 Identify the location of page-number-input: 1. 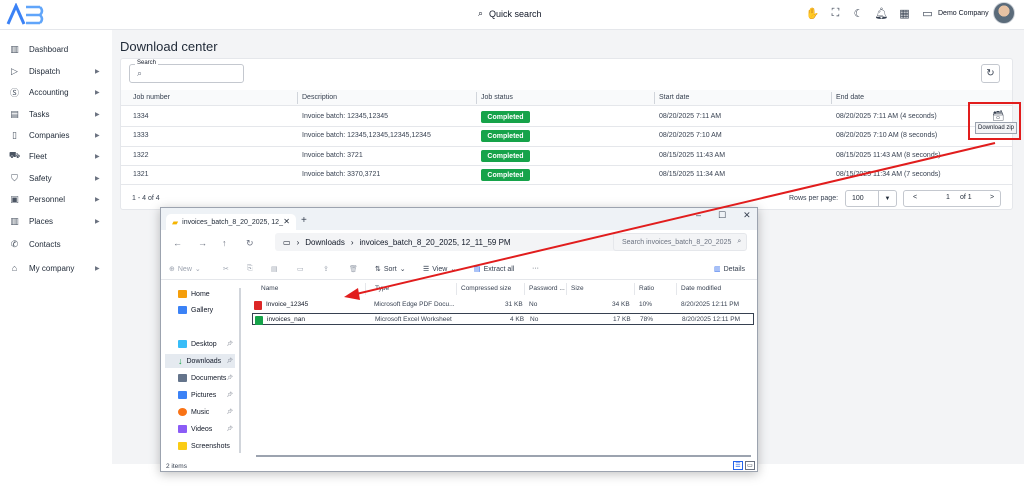
(948, 197).